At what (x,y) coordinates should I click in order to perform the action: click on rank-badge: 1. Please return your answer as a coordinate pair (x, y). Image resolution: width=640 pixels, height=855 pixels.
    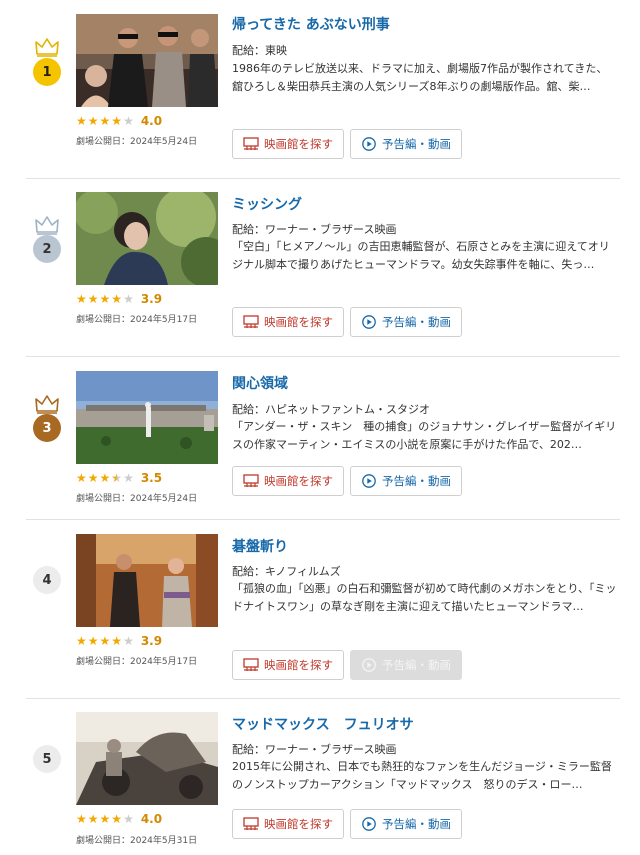
    Looking at the image, I should click on (47, 72).